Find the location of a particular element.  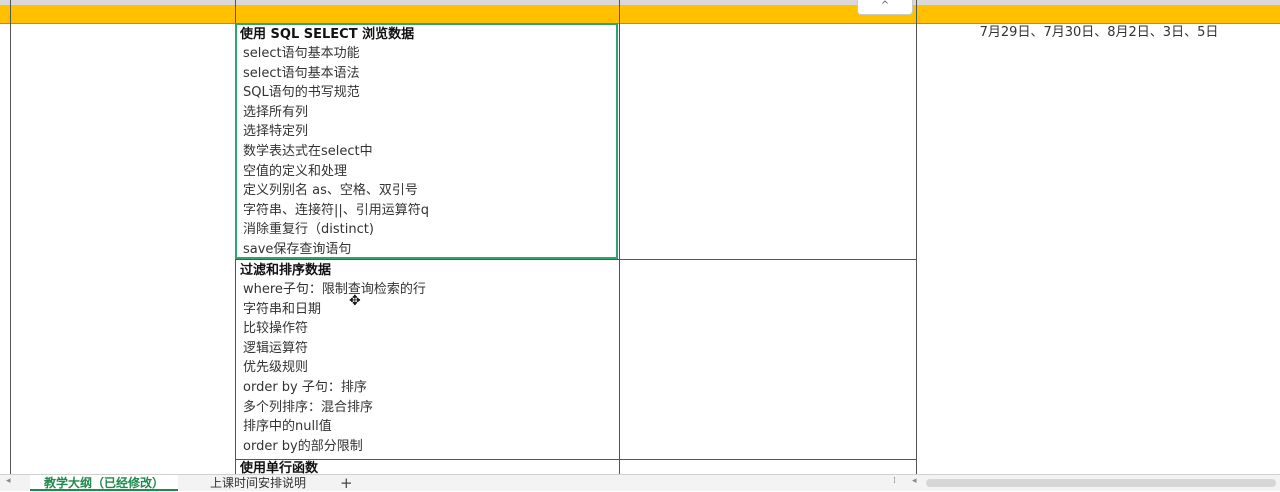

add-sheet-button: + is located at coordinates (346, 483).